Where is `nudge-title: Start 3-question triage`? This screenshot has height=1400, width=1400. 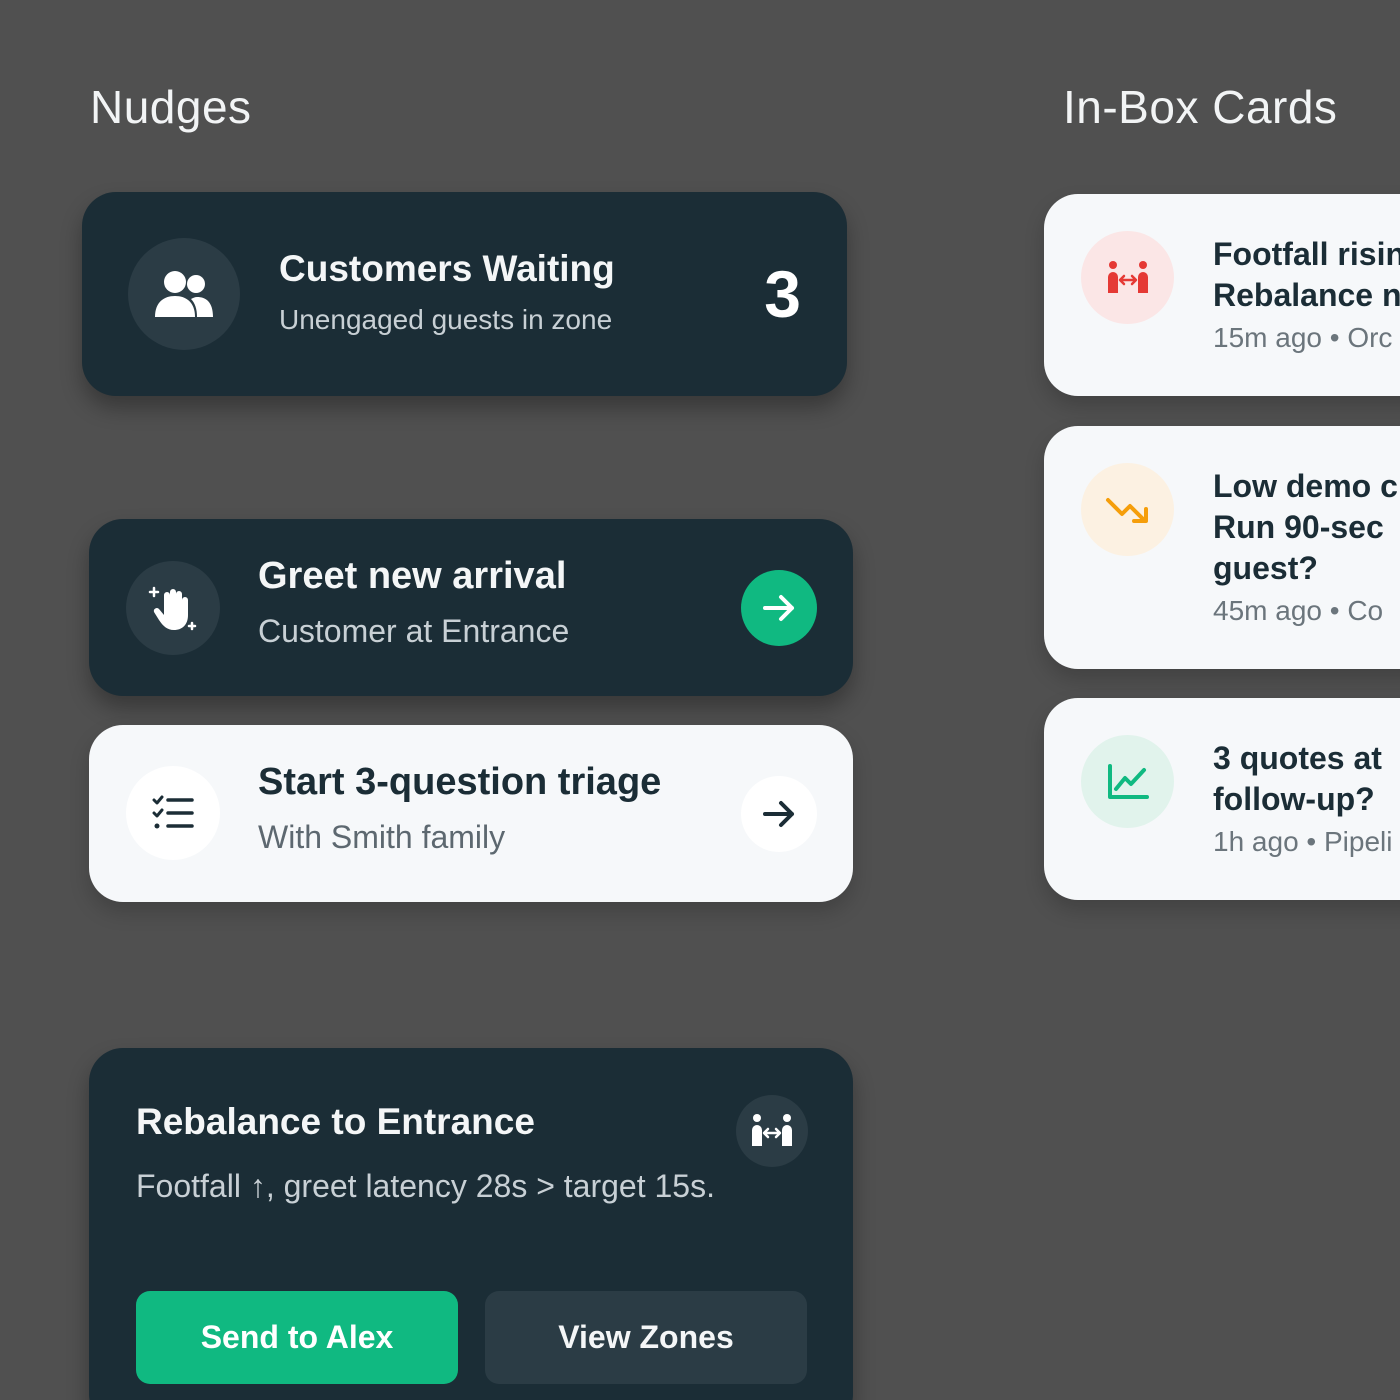
nudge-title: Start 3-question triage is located at coordinates (460, 782).